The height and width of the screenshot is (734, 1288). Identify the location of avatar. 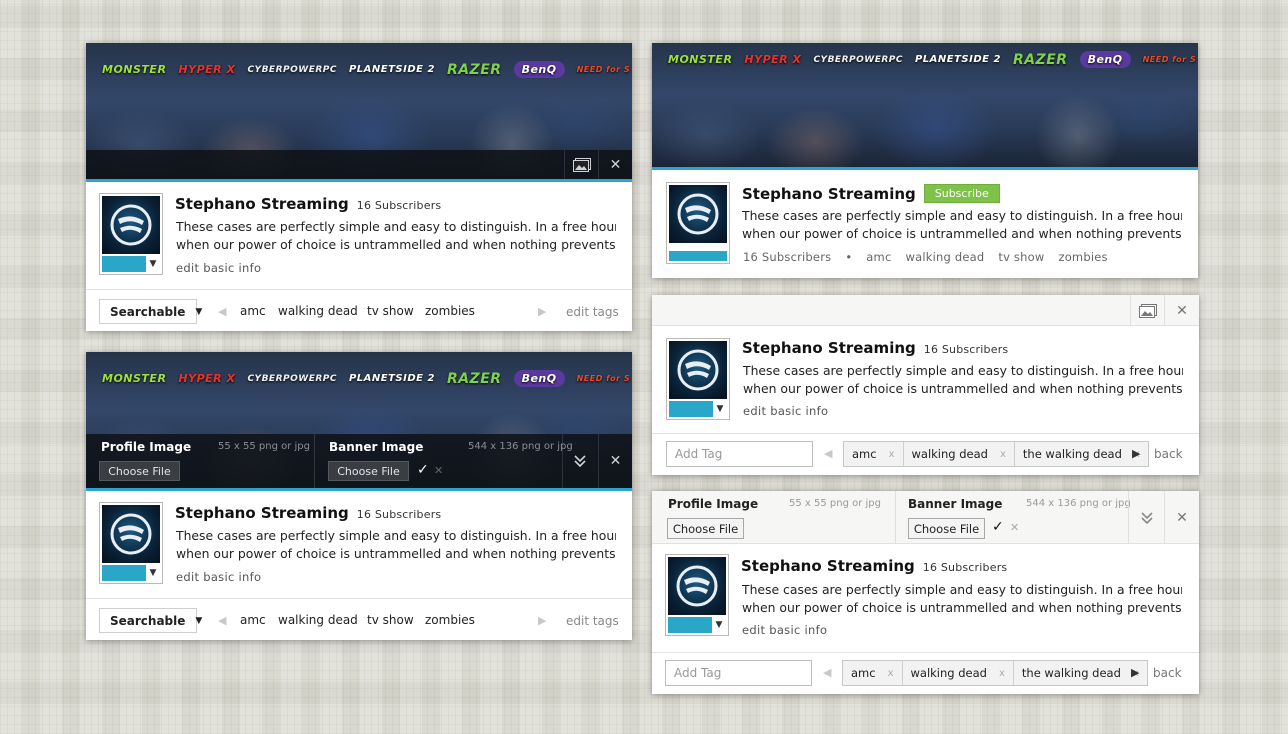
(698, 223).